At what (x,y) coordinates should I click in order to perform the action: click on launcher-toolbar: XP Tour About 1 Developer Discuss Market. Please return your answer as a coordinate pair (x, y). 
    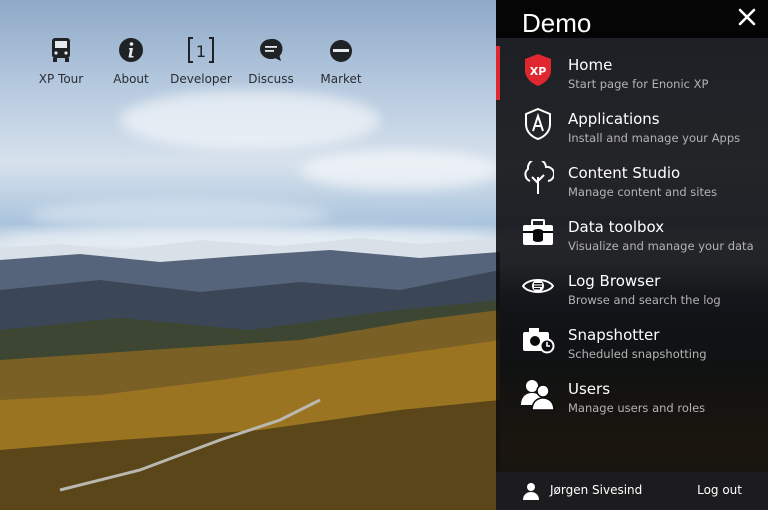
    Looking at the image, I should click on (201, 61).